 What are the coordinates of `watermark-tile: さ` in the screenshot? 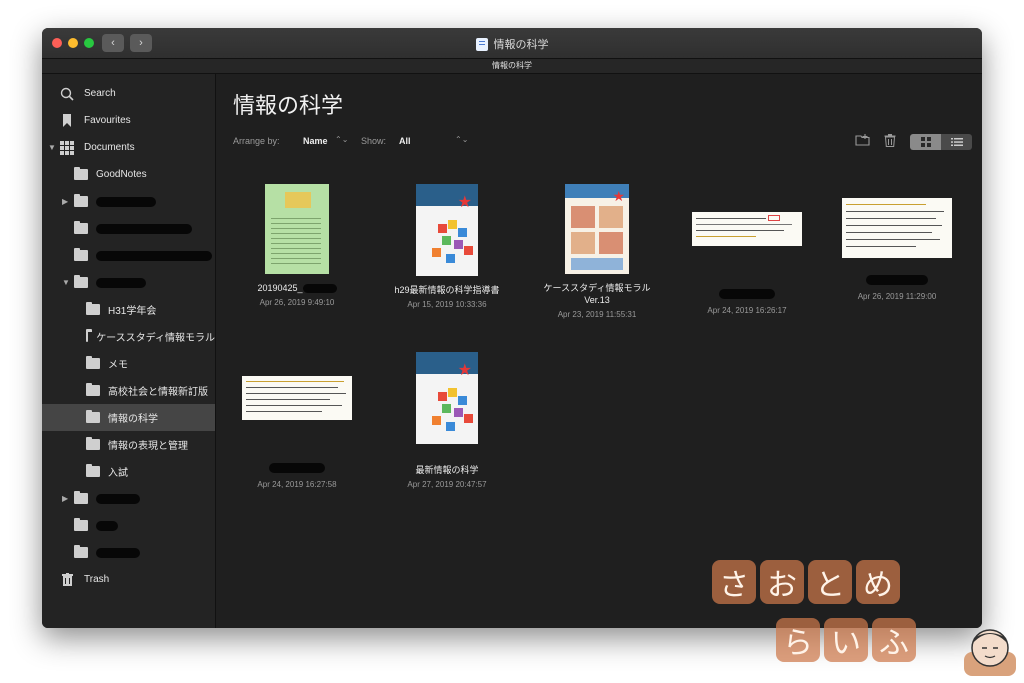 It's located at (734, 582).